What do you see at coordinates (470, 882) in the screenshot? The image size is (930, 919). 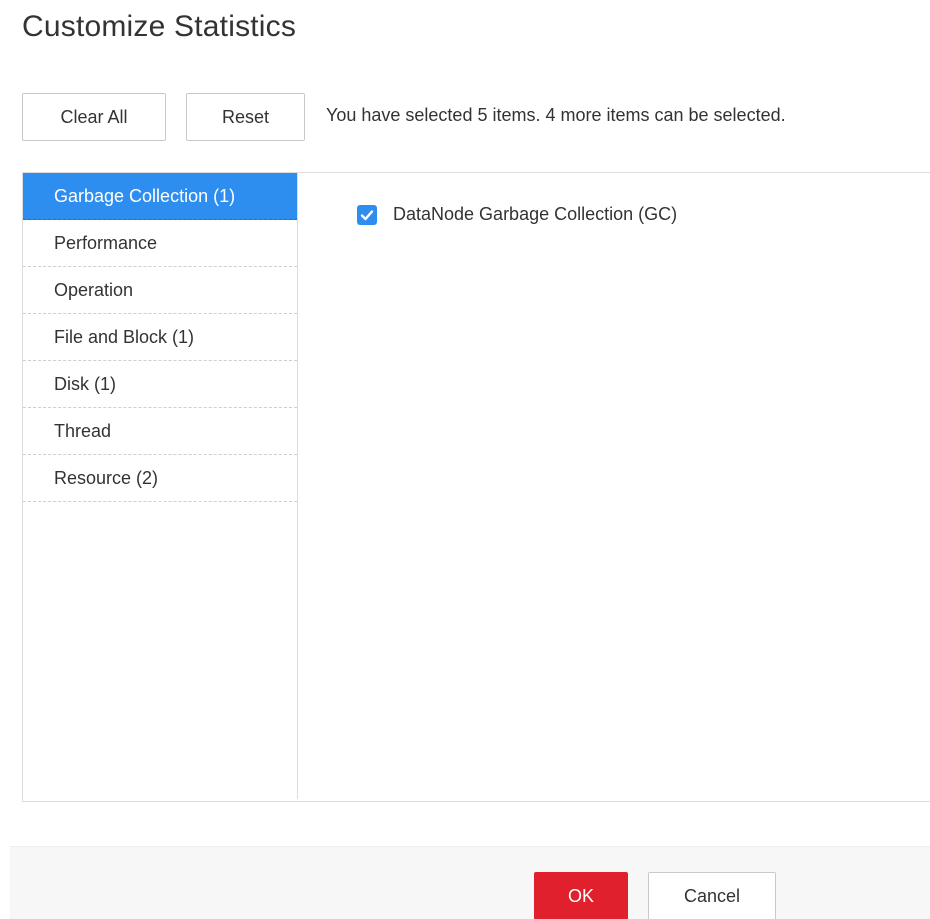 I see `dialog-footer: OK Cancel` at bounding box center [470, 882].